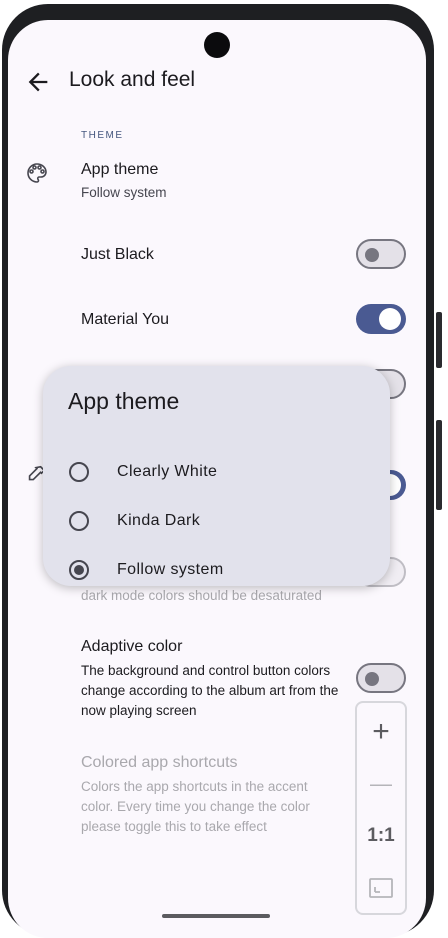  What do you see at coordinates (217, 82) in the screenshot?
I see `top-app-bar: Look and feel` at bounding box center [217, 82].